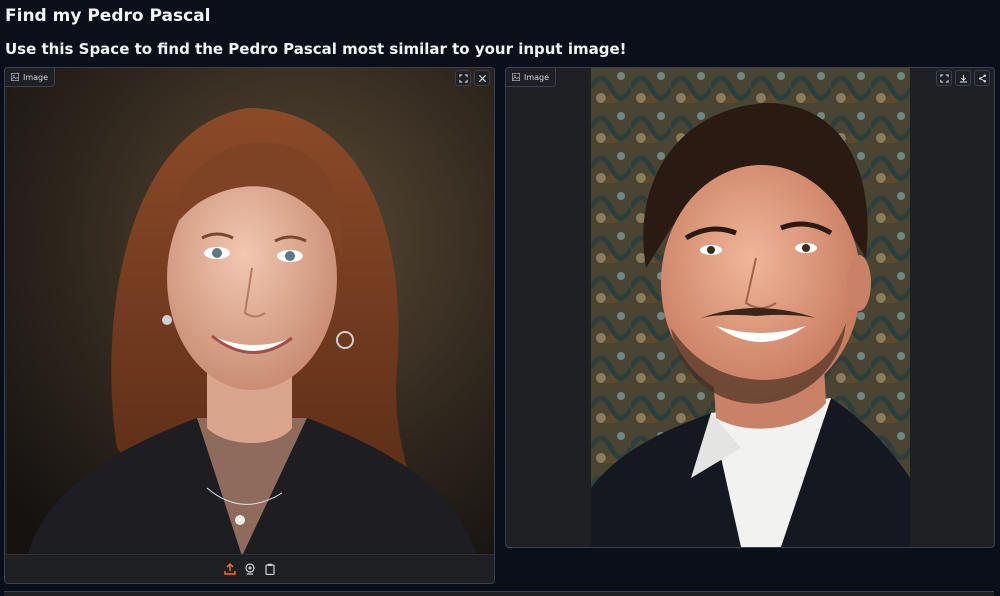 This screenshot has width=1000, height=596. Describe the element at coordinates (36, 77) in the screenshot. I see `input-image-label-text: Image` at that location.